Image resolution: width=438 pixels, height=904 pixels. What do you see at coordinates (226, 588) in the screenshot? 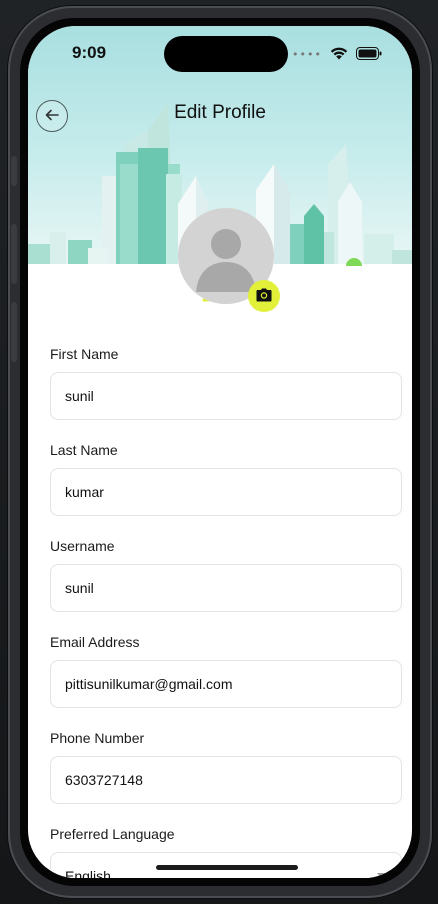
I see `username-input: sunil` at bounding box center [226, 588].